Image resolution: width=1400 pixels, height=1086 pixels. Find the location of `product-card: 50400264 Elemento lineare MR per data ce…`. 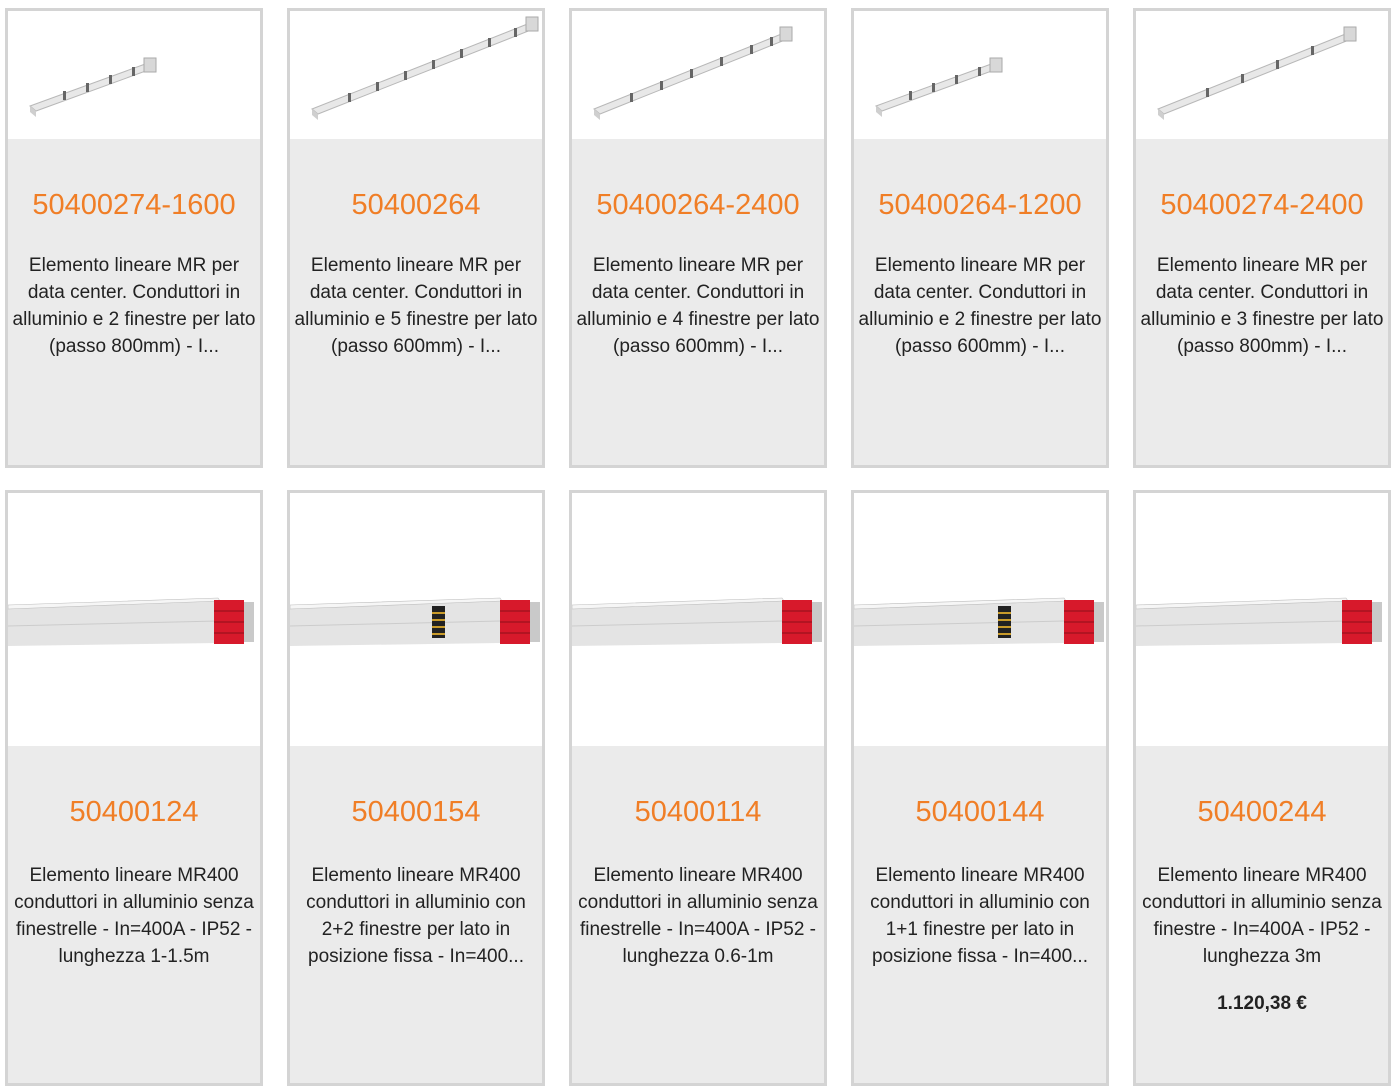

product-card: 50400264 Elemento lineare MR per data ce… is located at coordinates (416, 238).